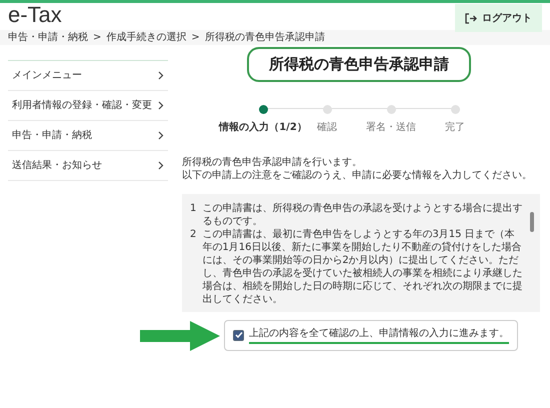 Image resolution: width=550 pixels, height=408 pixels. Describe the element at coordinates (327, 127) in the screenshot. I see `step-label: 確認` at that location.